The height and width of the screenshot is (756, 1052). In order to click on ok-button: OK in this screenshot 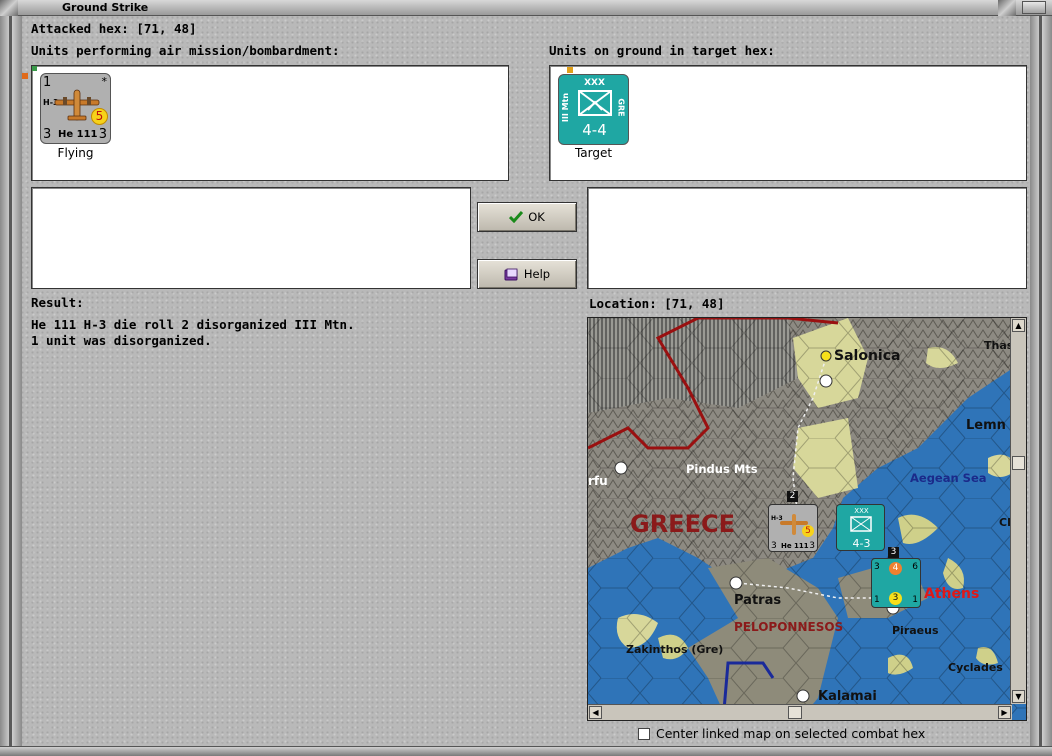, I will do `click(527, 217)`.